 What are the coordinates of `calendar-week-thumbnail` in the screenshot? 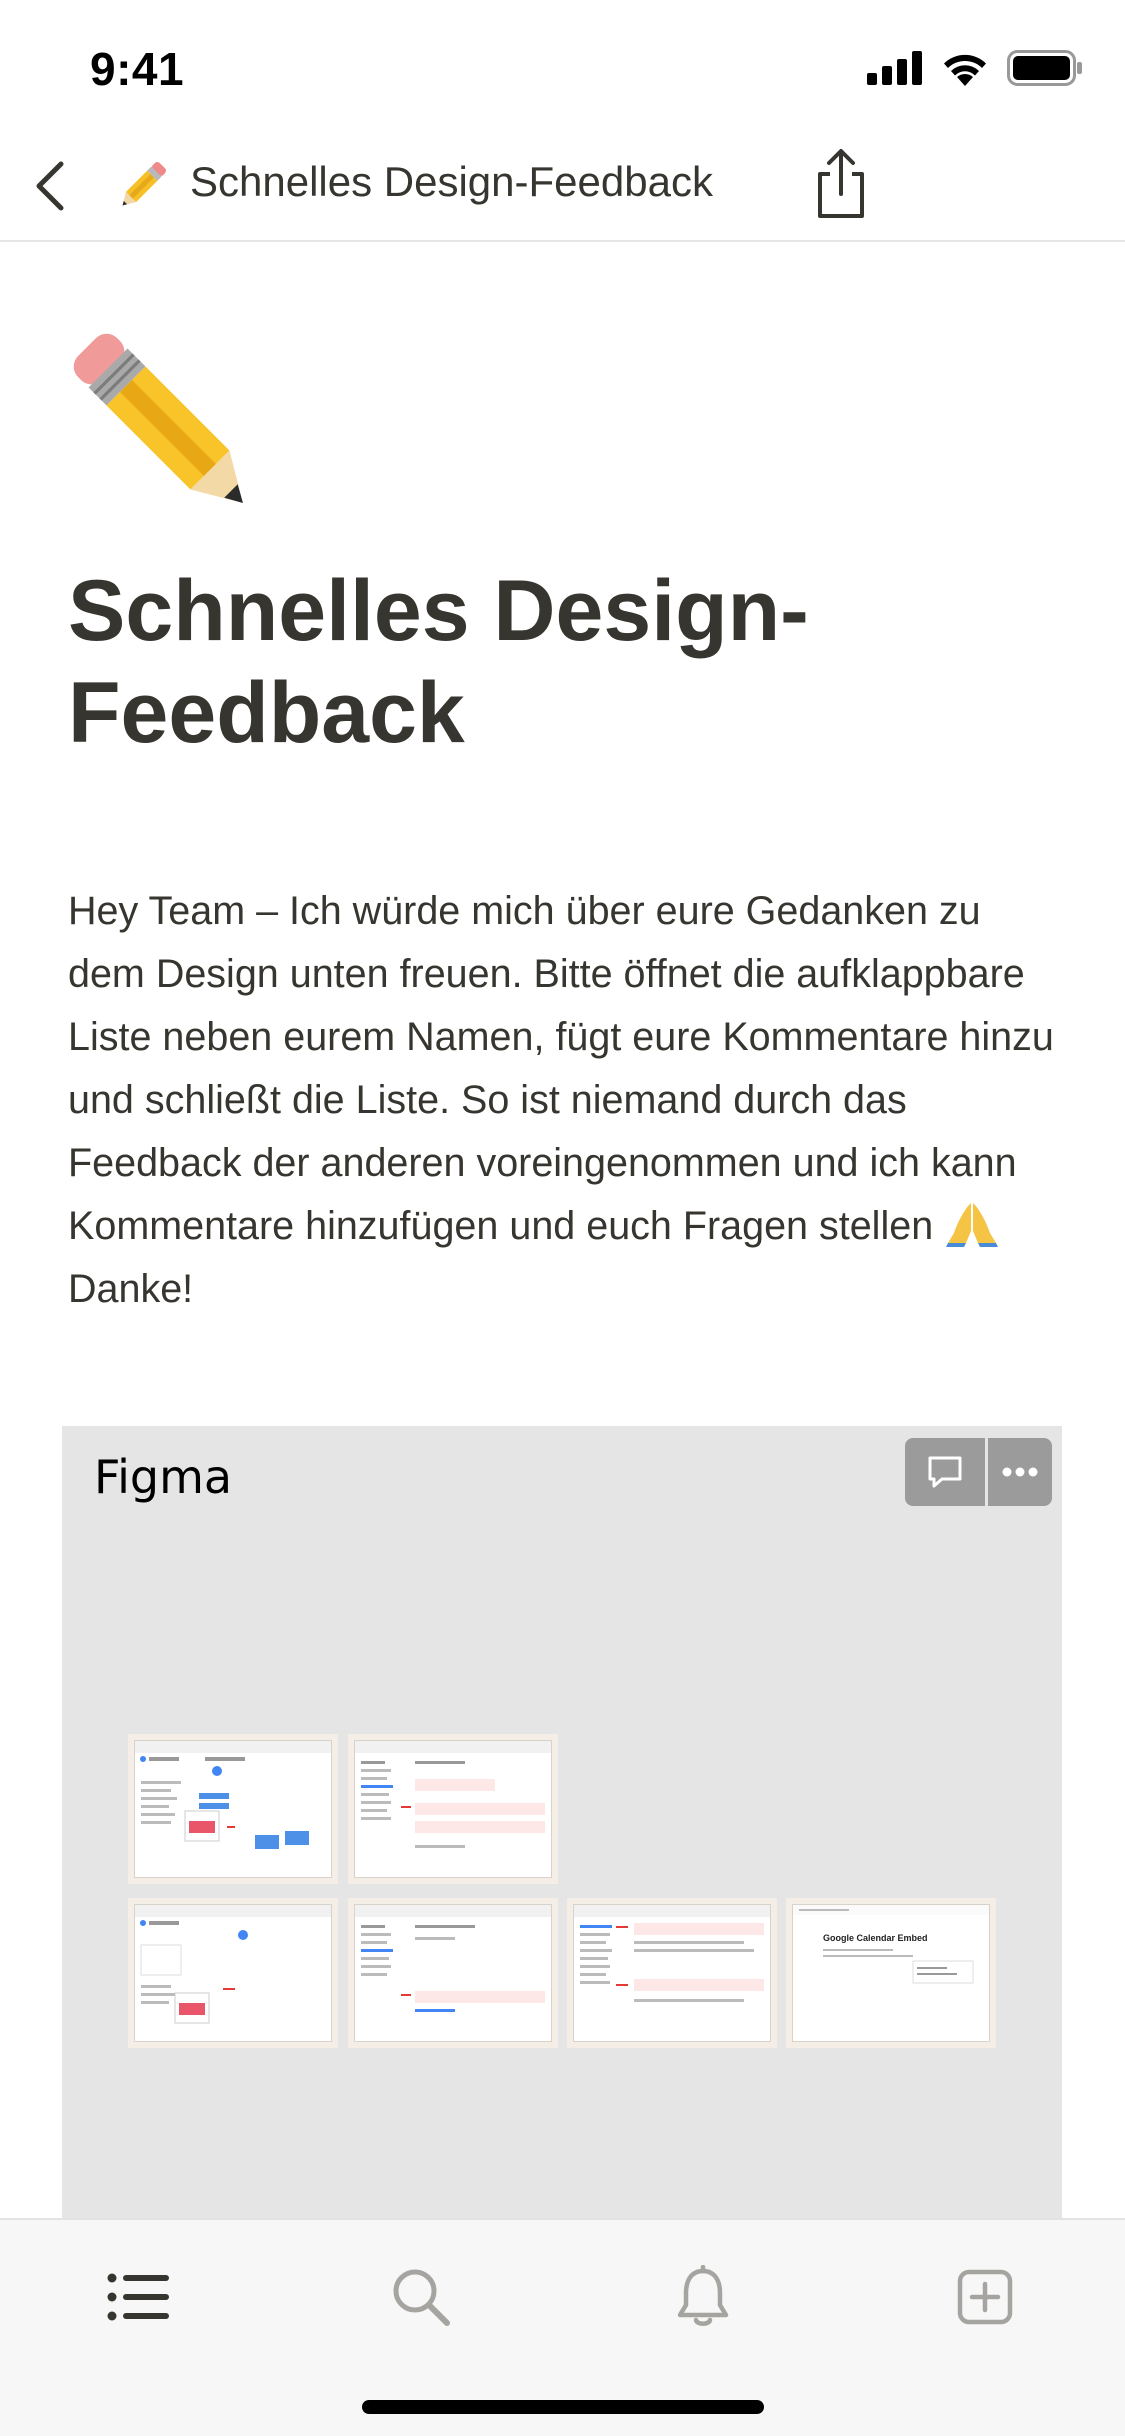 It's located at (233, 1795).